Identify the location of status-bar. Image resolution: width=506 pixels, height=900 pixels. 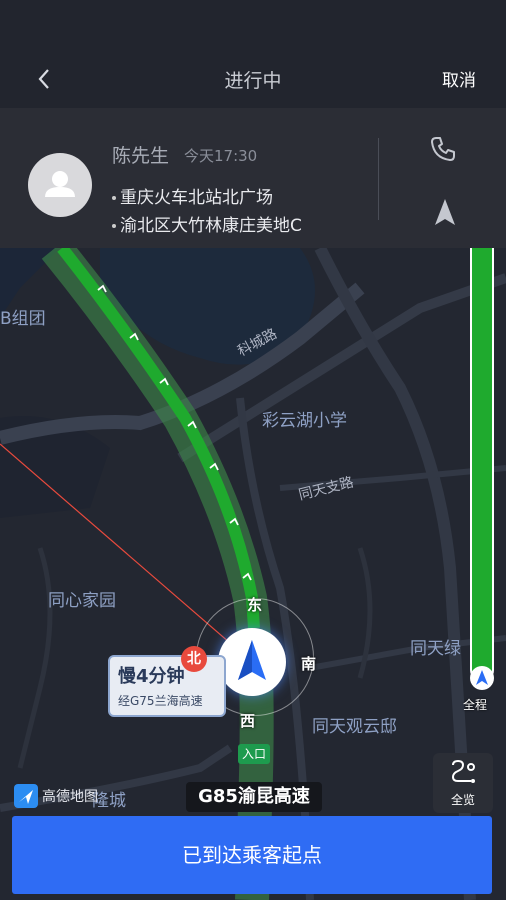
(253, 26).